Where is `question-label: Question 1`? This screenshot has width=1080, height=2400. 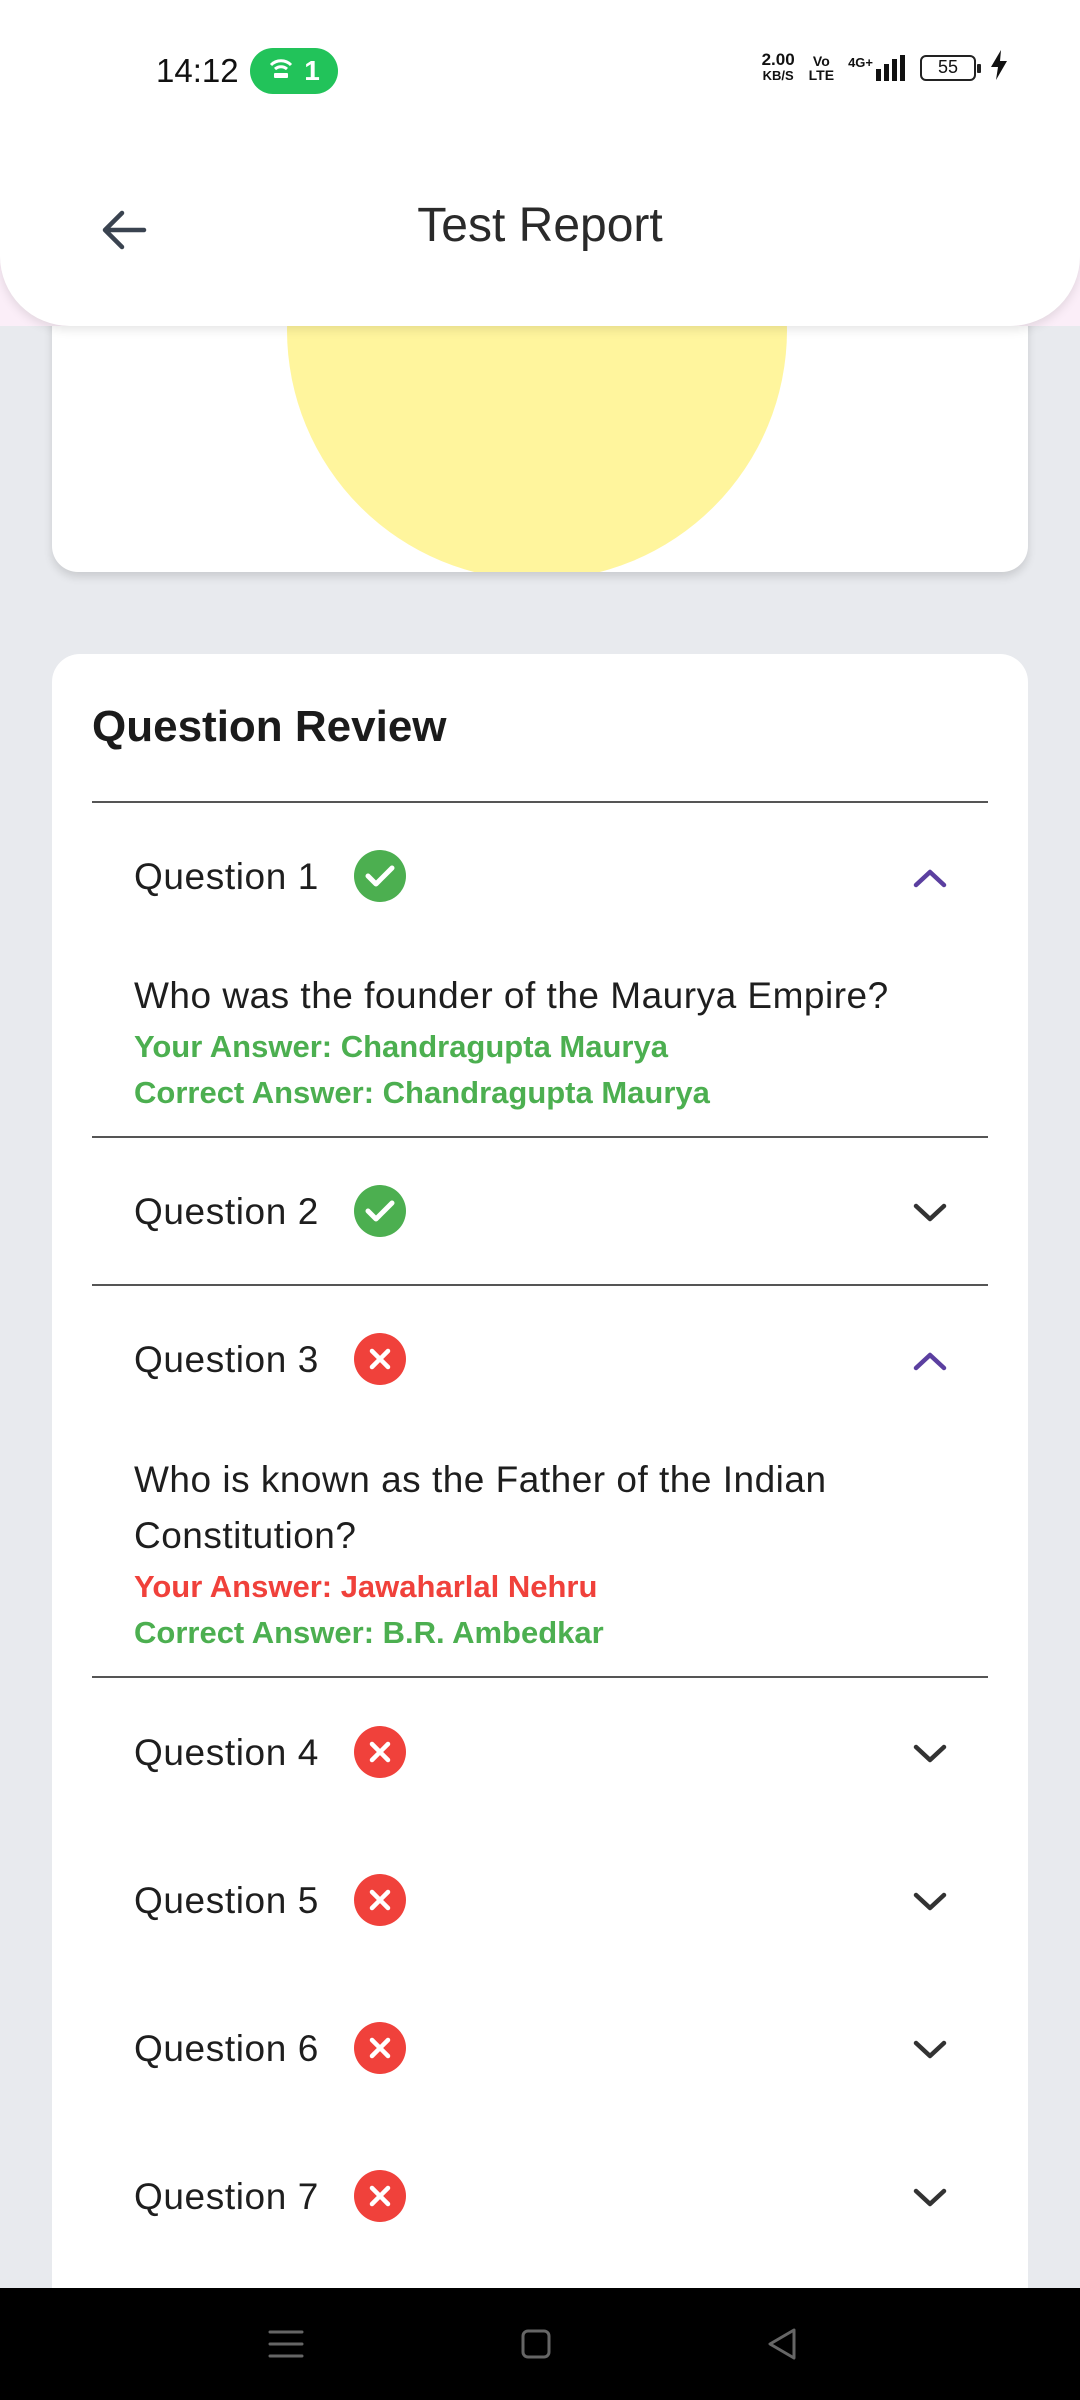
question-label: Question 1 is located at coordinates (226, 876).